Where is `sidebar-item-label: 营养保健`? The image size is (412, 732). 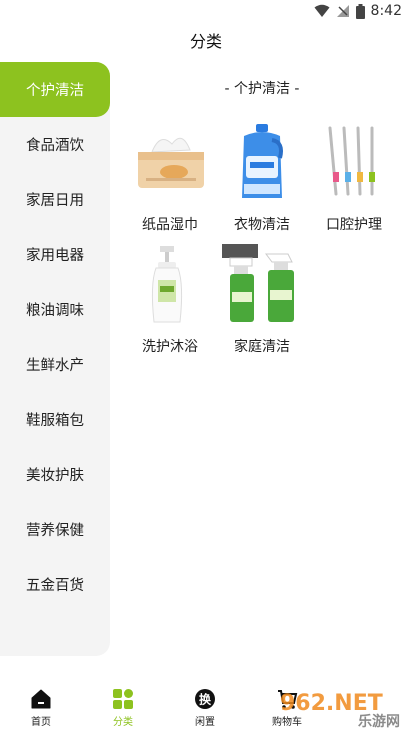 sidebar-item-label: 营养保健 is located at coordinates (55, 531).